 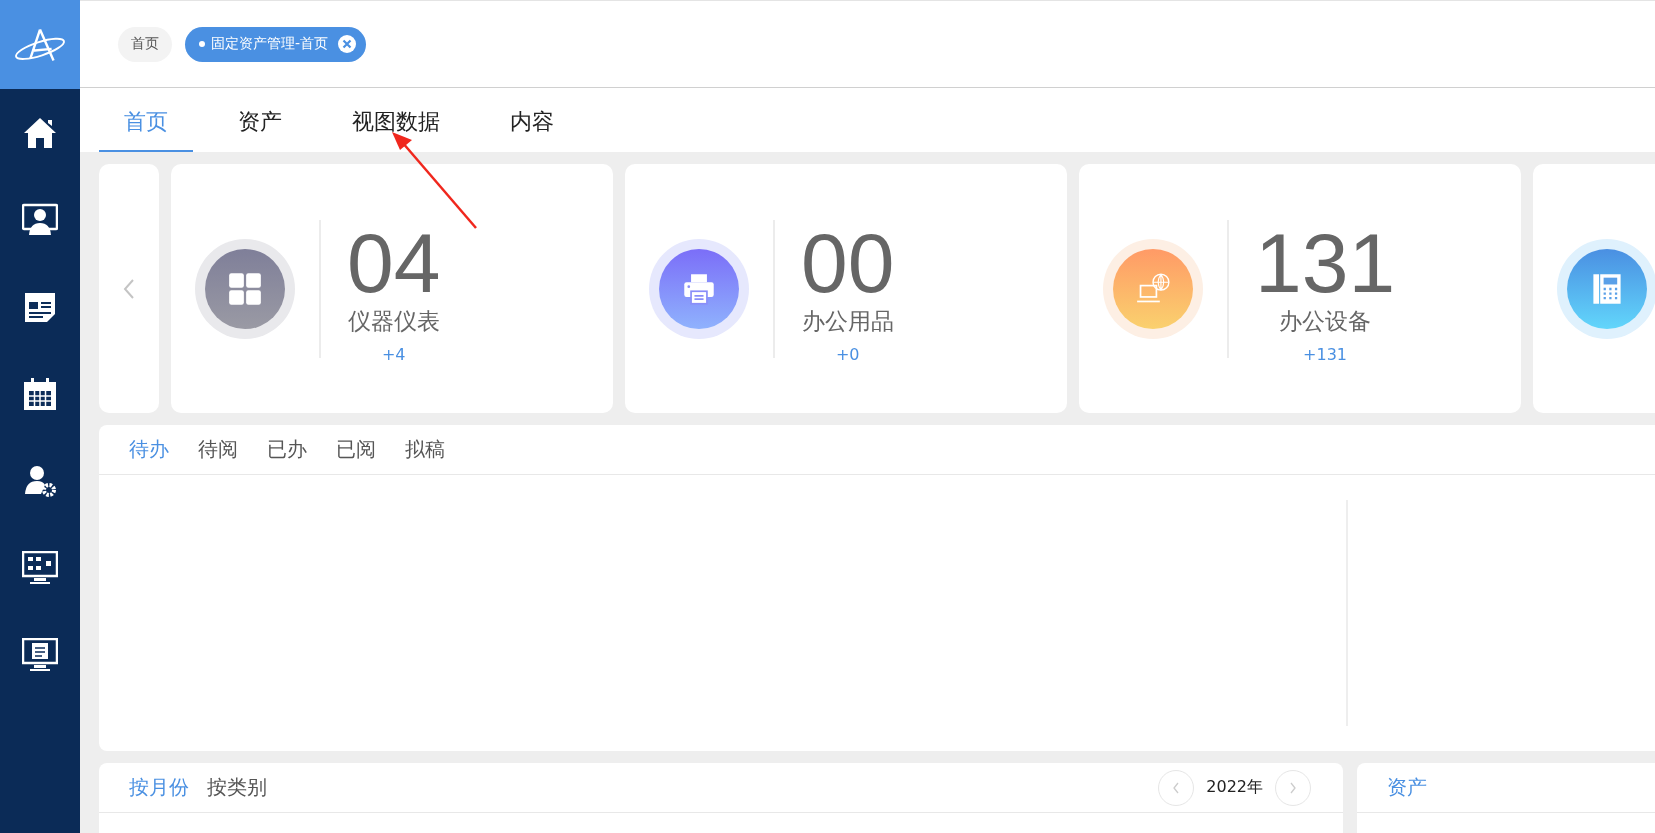 I want to click on filter-tab: 按类别, so click(x=237, y=787).